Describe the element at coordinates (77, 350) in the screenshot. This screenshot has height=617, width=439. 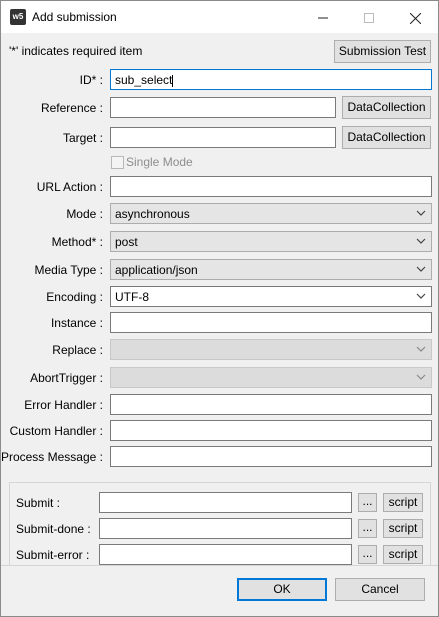
I see `replace-label: Replace :` at that location.